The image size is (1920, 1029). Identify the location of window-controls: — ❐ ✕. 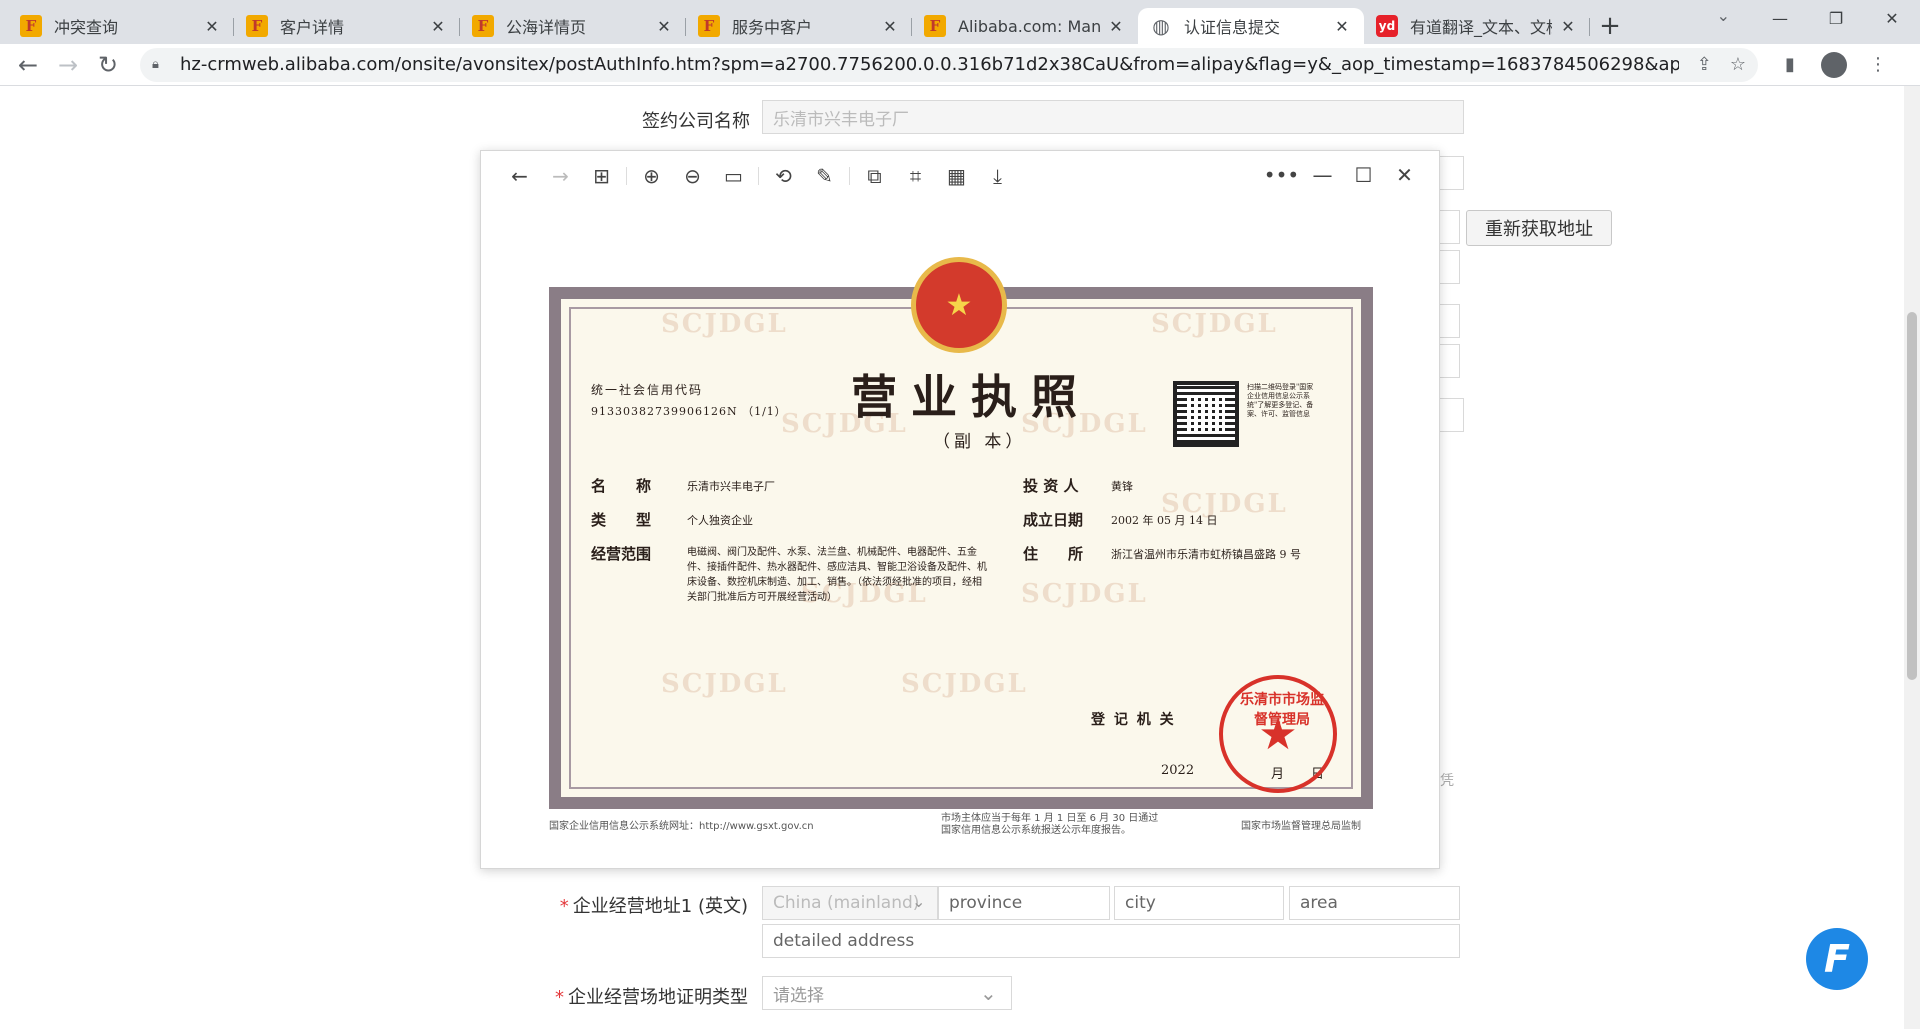
(1836, 18).